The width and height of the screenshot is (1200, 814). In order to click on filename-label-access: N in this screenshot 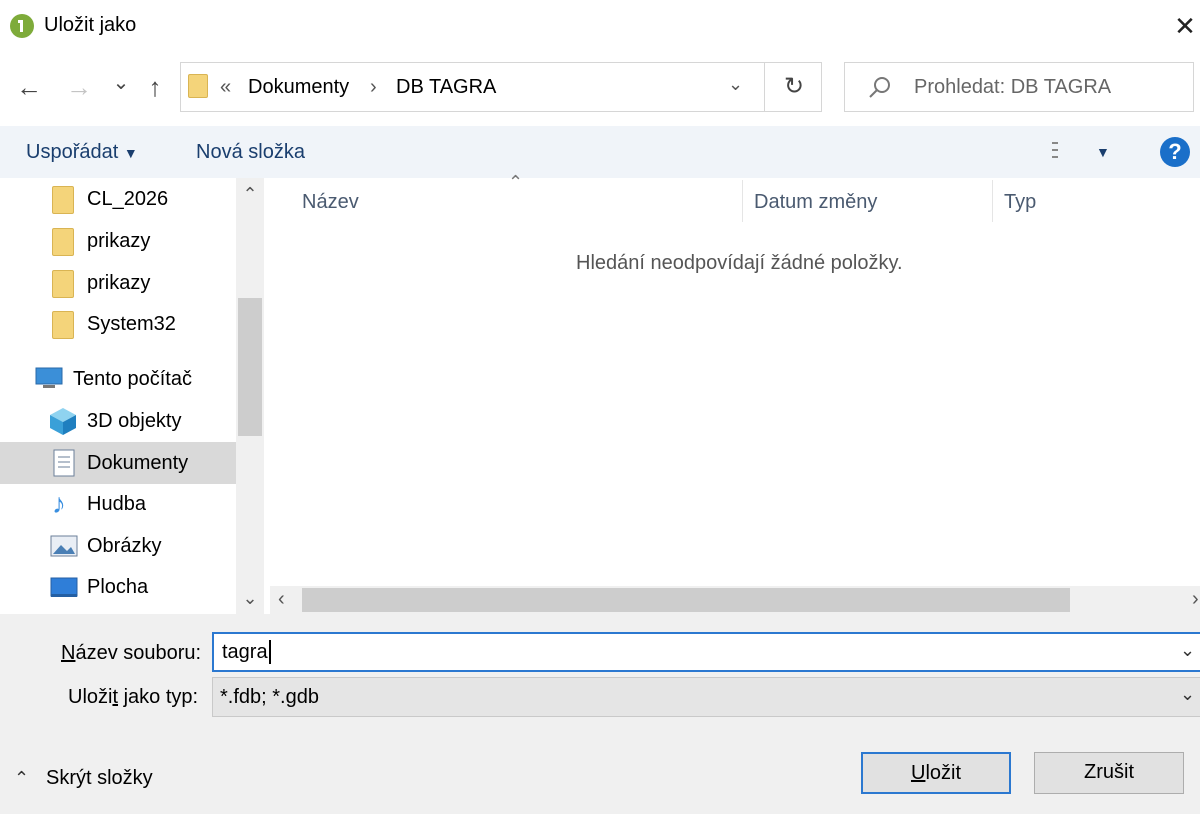, I will do `click(68, 653)`.